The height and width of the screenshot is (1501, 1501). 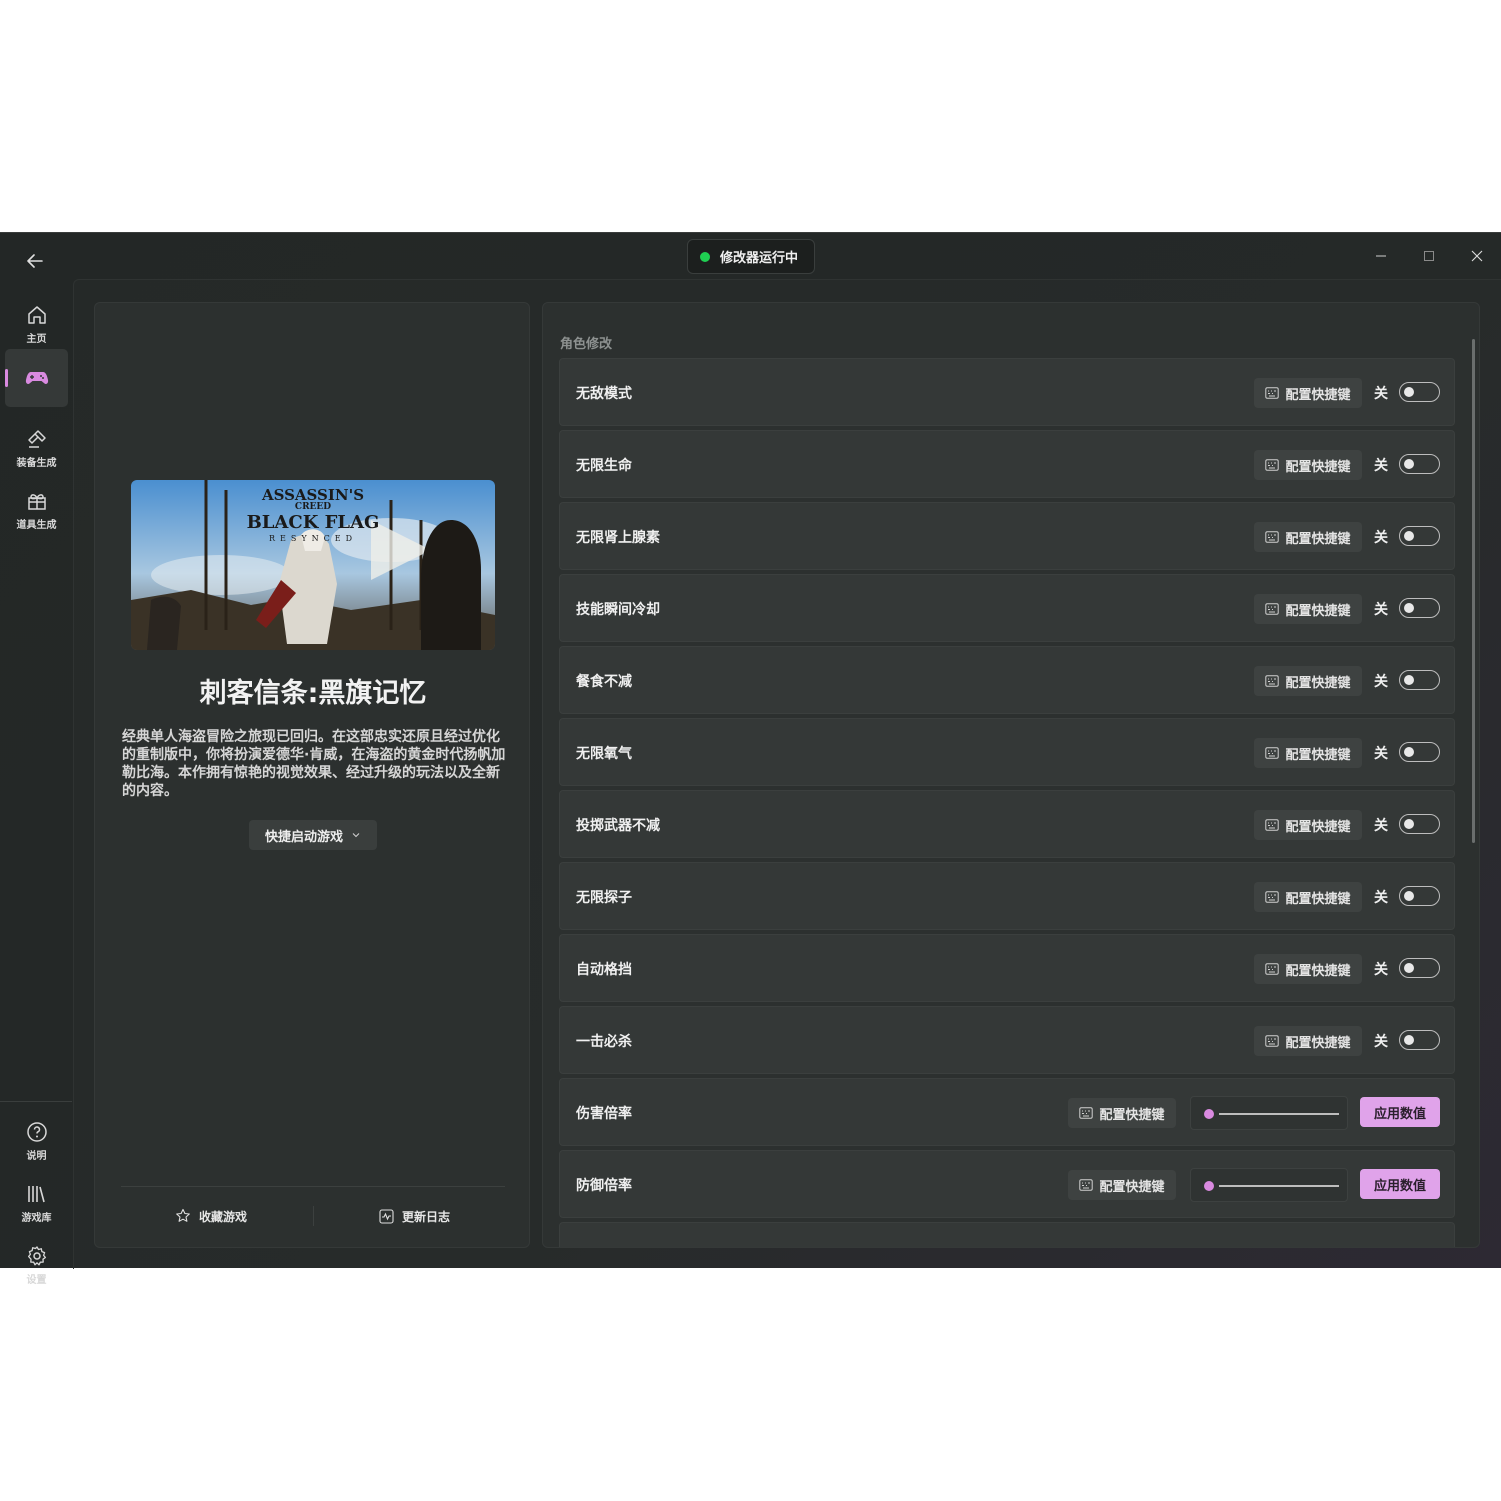 I want to click on cheat-name: 技能瞬间冷却, so click(x=618, y=610).